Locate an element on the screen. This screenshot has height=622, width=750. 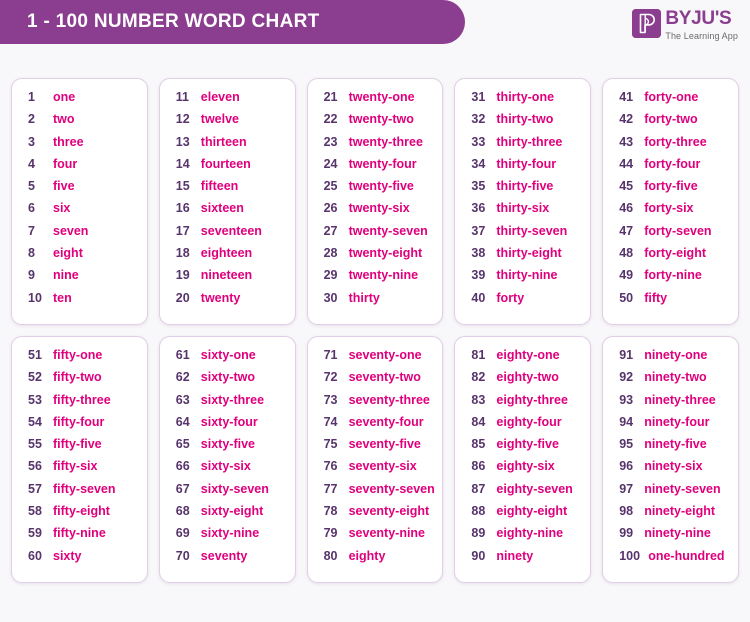
entry-word: fifteen is located at coordinates (219, 186).